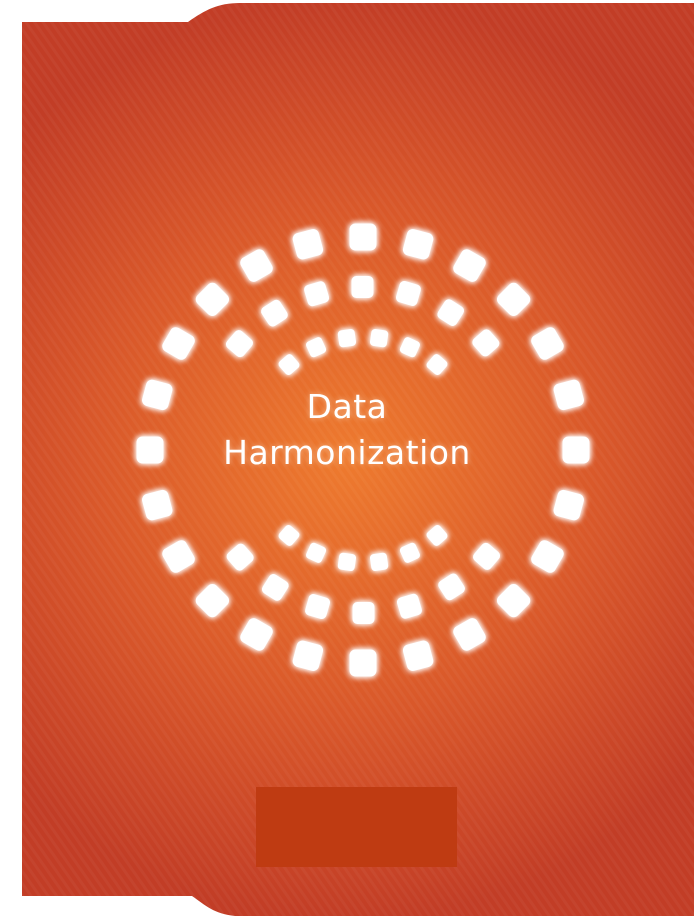 The width and height of the screenshot is (694, 916). Describe the element at coordinates (347, 430) in the screenshot. I see `title-block: Data Harmonization` at that location.